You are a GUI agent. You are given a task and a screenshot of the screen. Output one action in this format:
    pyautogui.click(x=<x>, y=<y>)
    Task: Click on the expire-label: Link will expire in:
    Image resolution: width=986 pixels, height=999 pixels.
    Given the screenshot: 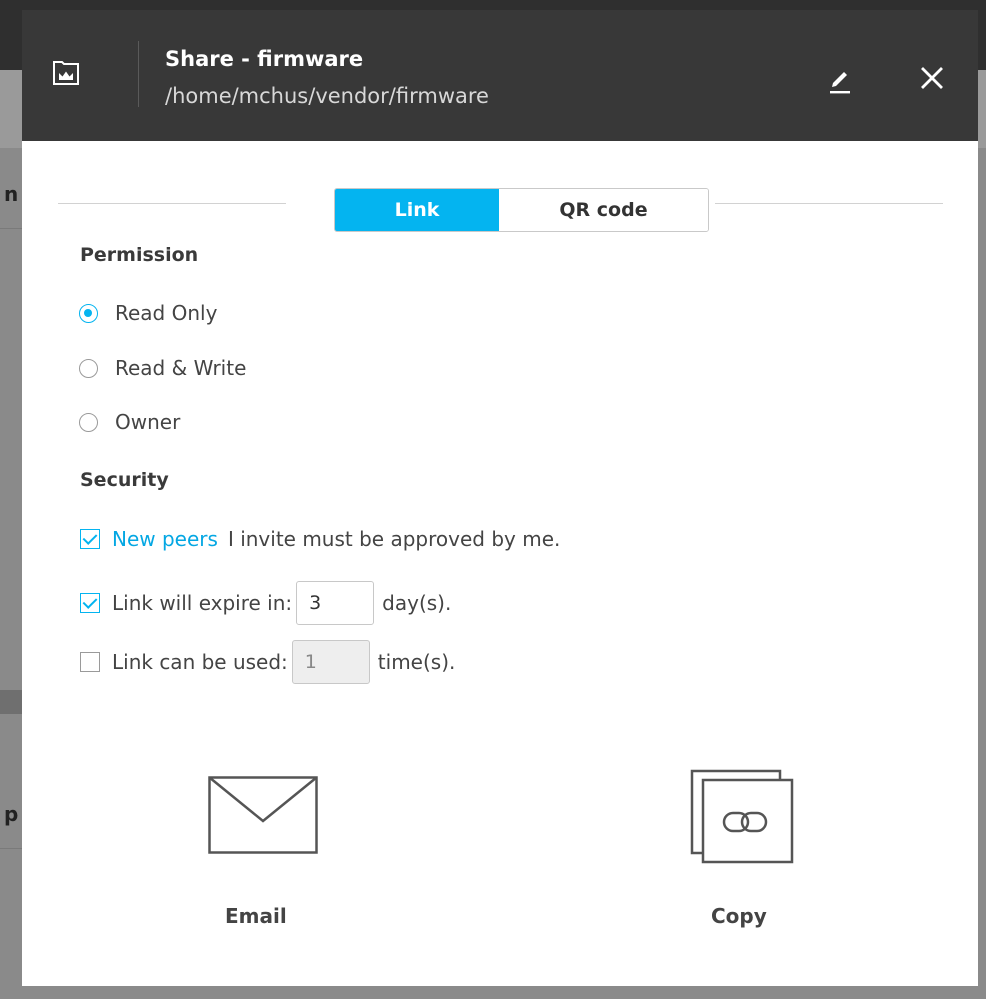 What is the action you would take?
    pyautogui.click(x=202, y=603)
    